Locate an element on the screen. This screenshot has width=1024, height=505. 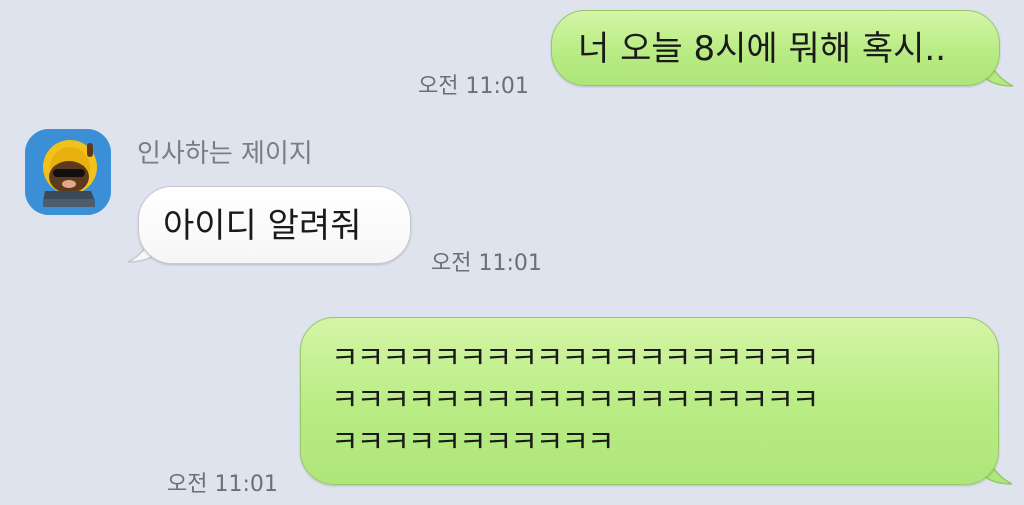
jay-g-character-icon is located at coordinates (68, 172).